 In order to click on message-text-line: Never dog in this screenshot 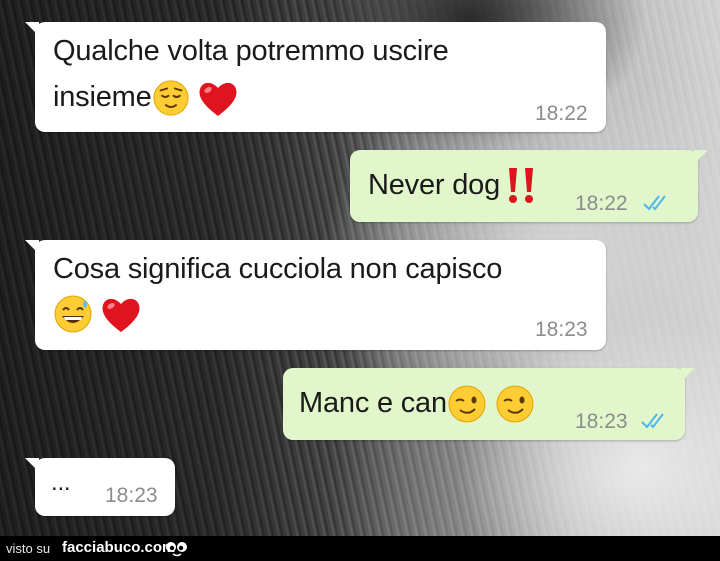, I will do `click(453, 185)`.